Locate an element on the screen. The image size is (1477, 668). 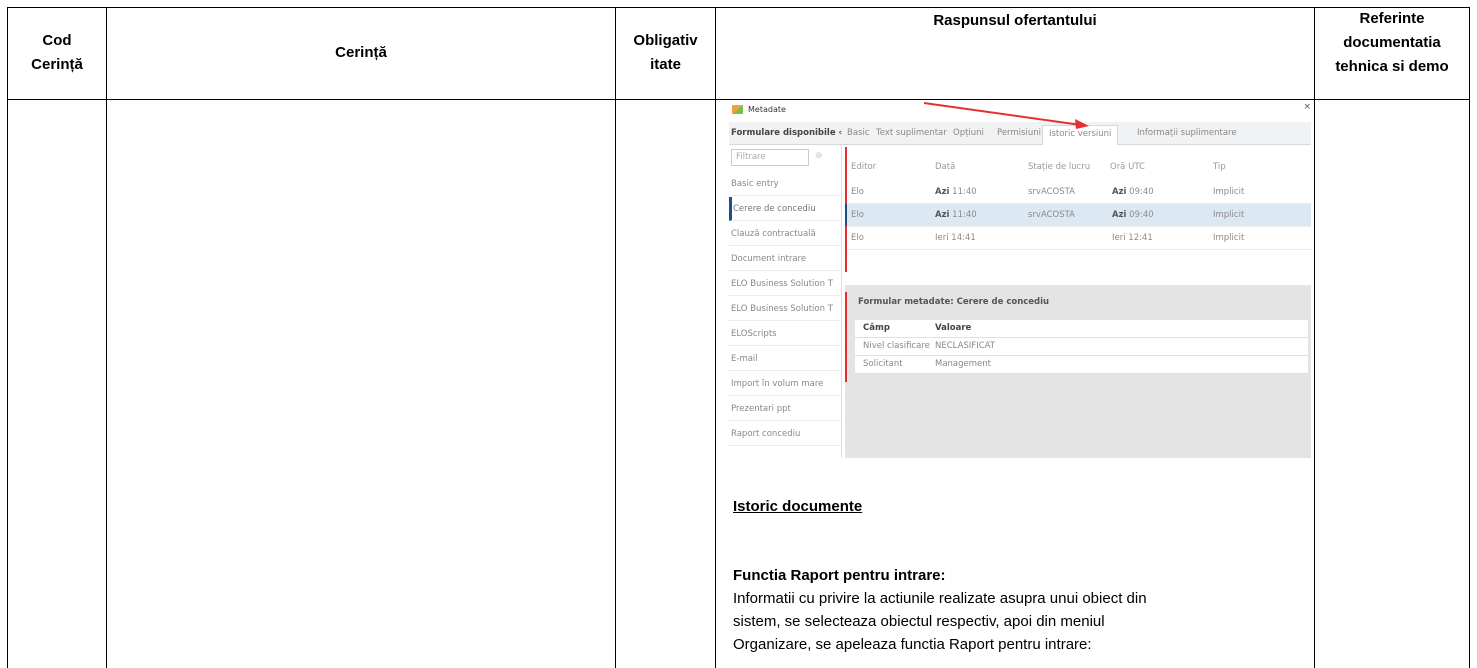
arrow-shaft is located at coordinates (1002, 114).